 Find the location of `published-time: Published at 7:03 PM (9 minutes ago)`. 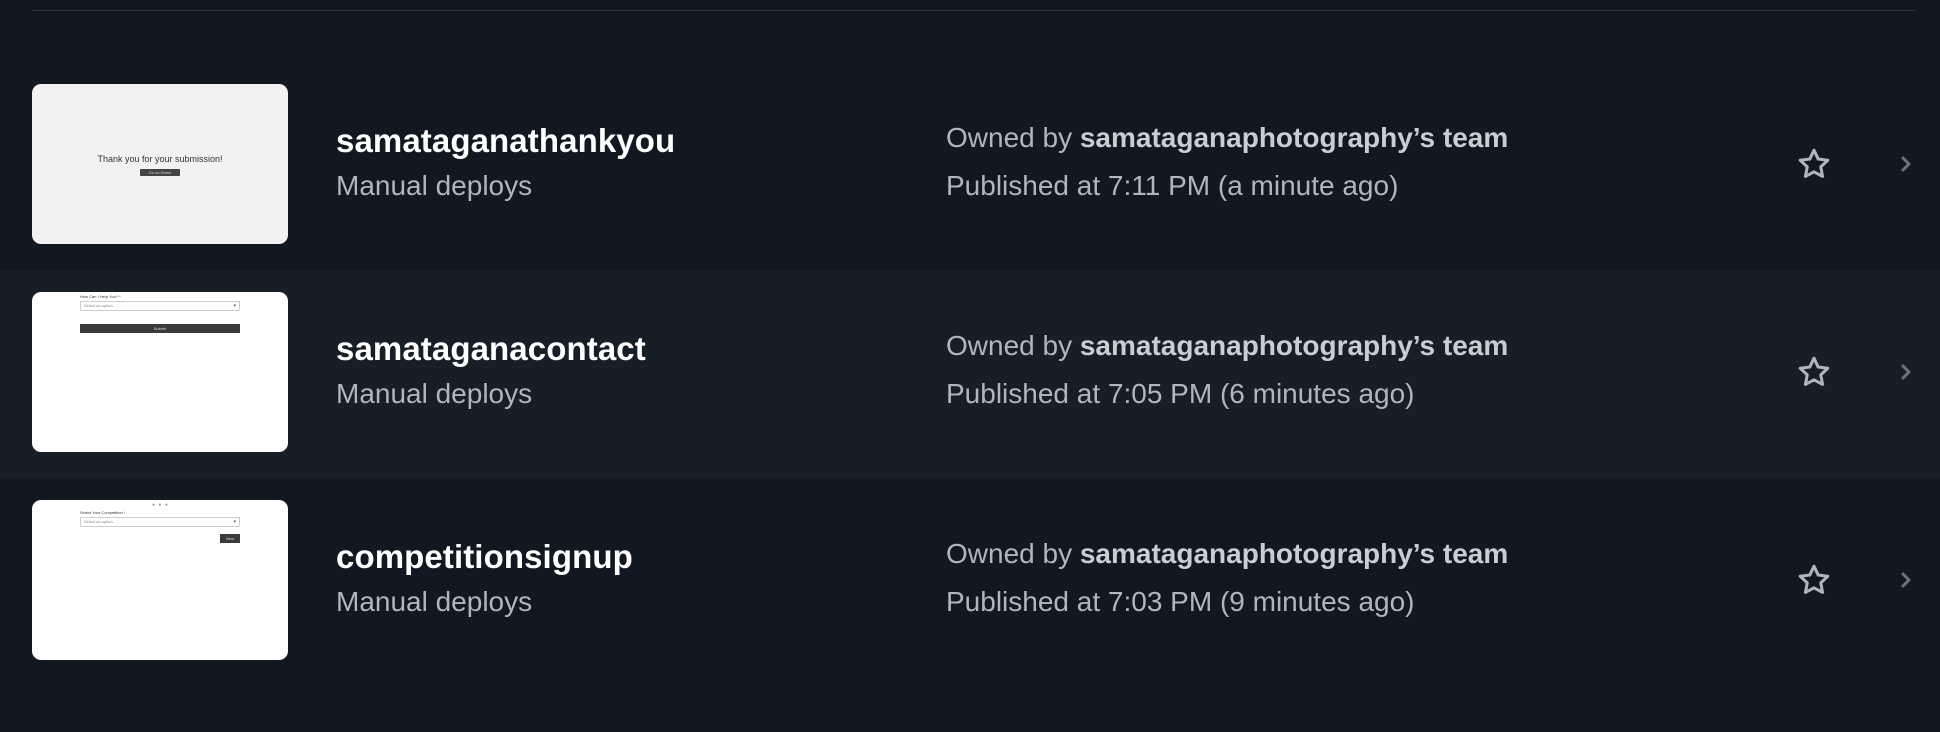

published-time: Published at 7:03 PM (9 minutes ago) is located at coordinates (1180, 601).